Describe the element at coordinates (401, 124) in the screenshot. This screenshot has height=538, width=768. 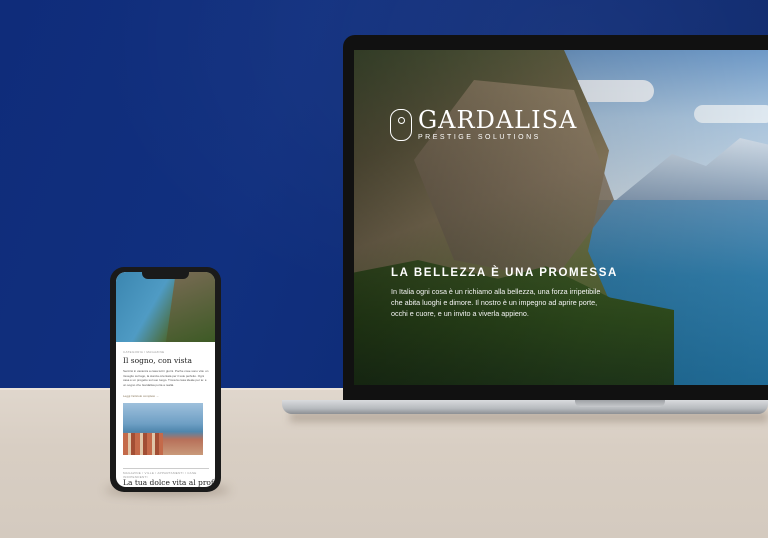
I see `key-logo-icon` at that location.